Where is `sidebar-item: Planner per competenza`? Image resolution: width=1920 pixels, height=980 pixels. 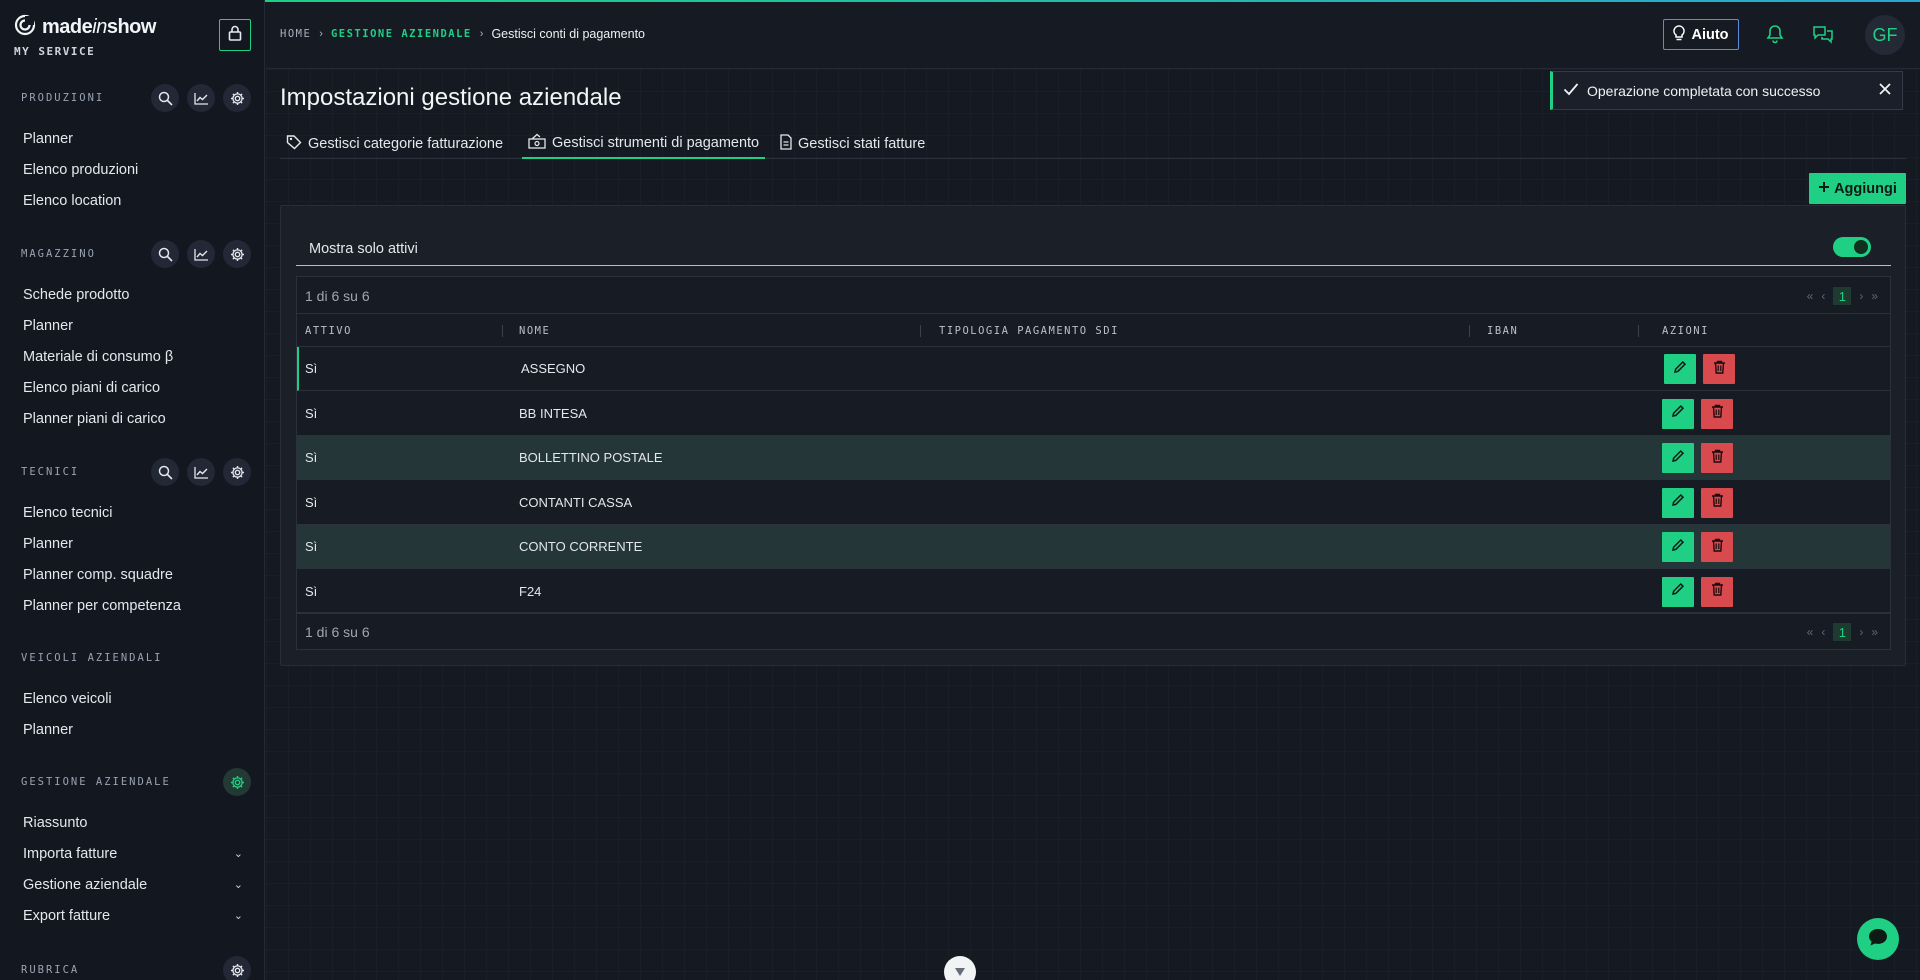
sidebar-item: Planner per competenza is located at coordinates (133, 606).